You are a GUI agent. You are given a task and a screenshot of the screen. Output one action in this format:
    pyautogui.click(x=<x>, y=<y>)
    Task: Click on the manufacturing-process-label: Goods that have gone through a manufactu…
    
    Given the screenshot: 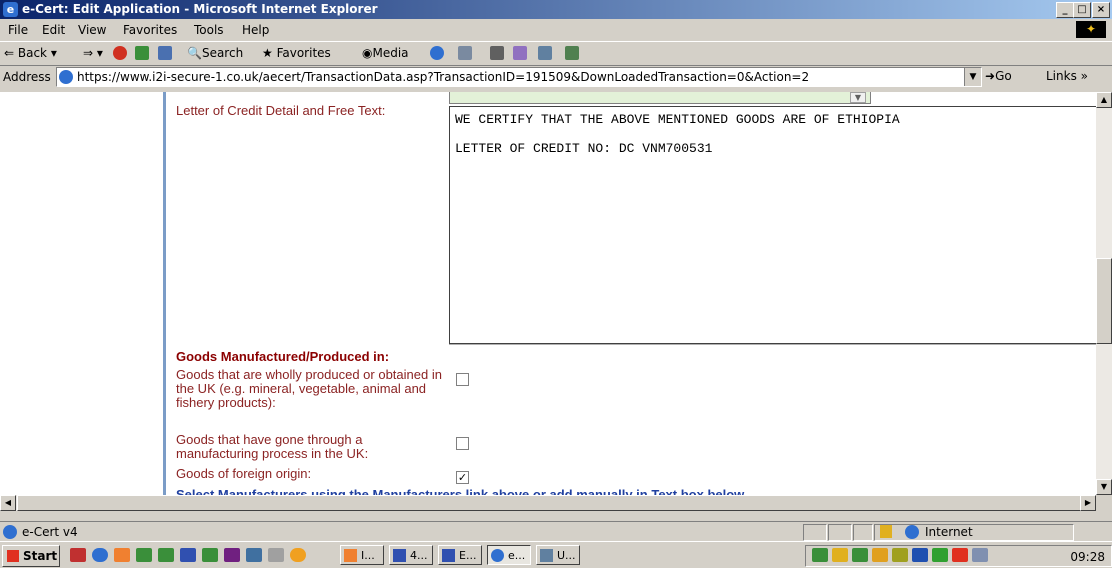 What is the action you would take?
    pyautogui.click(x=272, y=446)
    